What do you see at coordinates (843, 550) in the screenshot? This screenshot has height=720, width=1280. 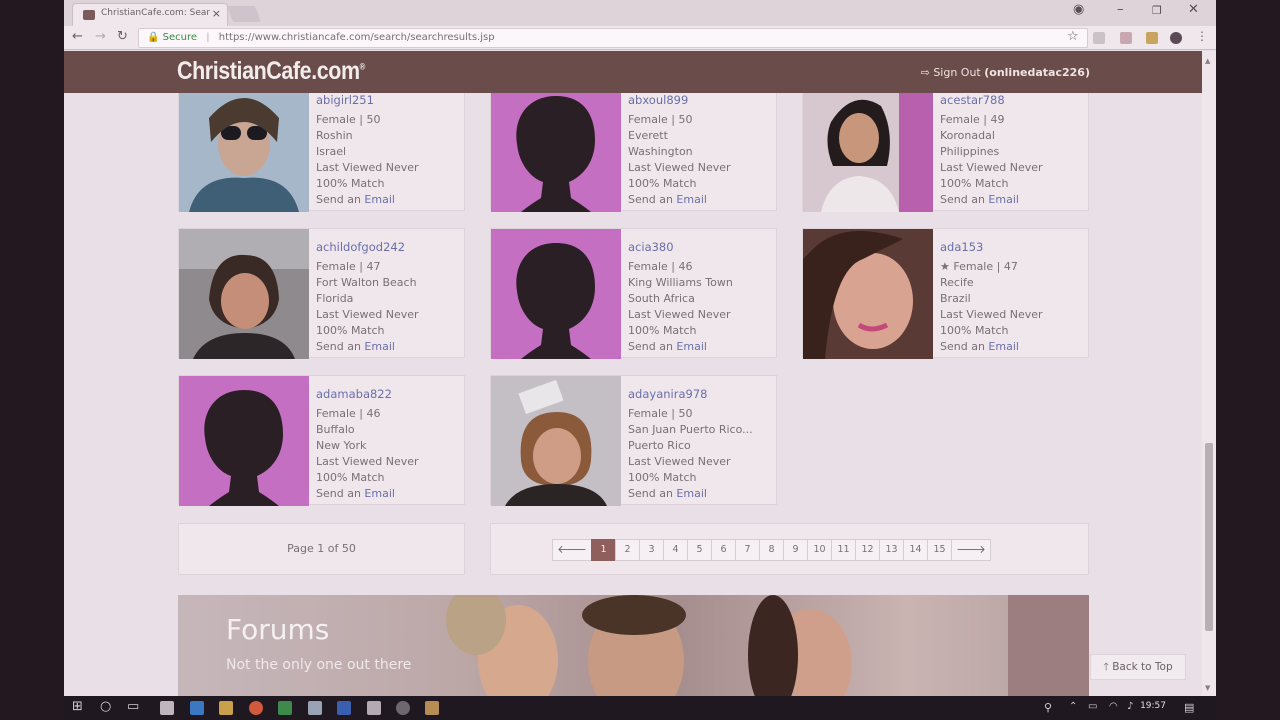 I see `page-link: 11` at bounding box center [843, 550].